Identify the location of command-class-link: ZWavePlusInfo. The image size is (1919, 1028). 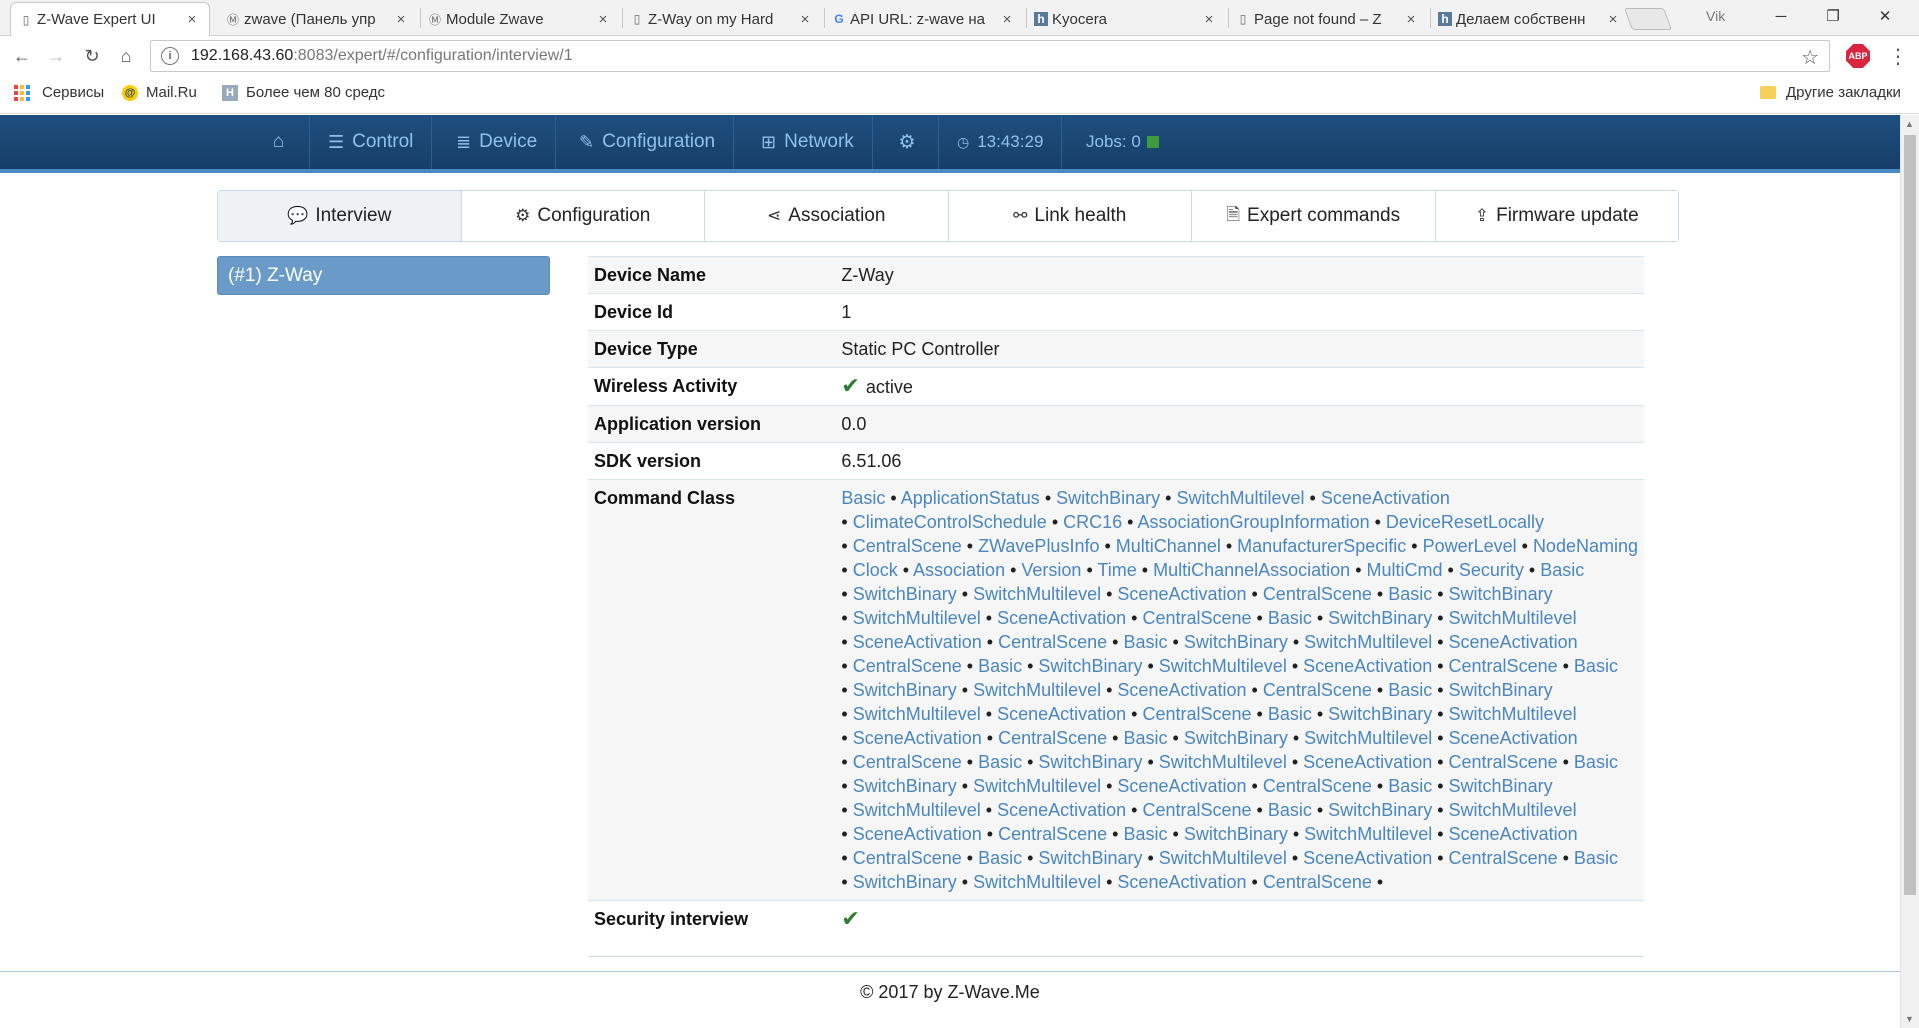
(1038, 546).